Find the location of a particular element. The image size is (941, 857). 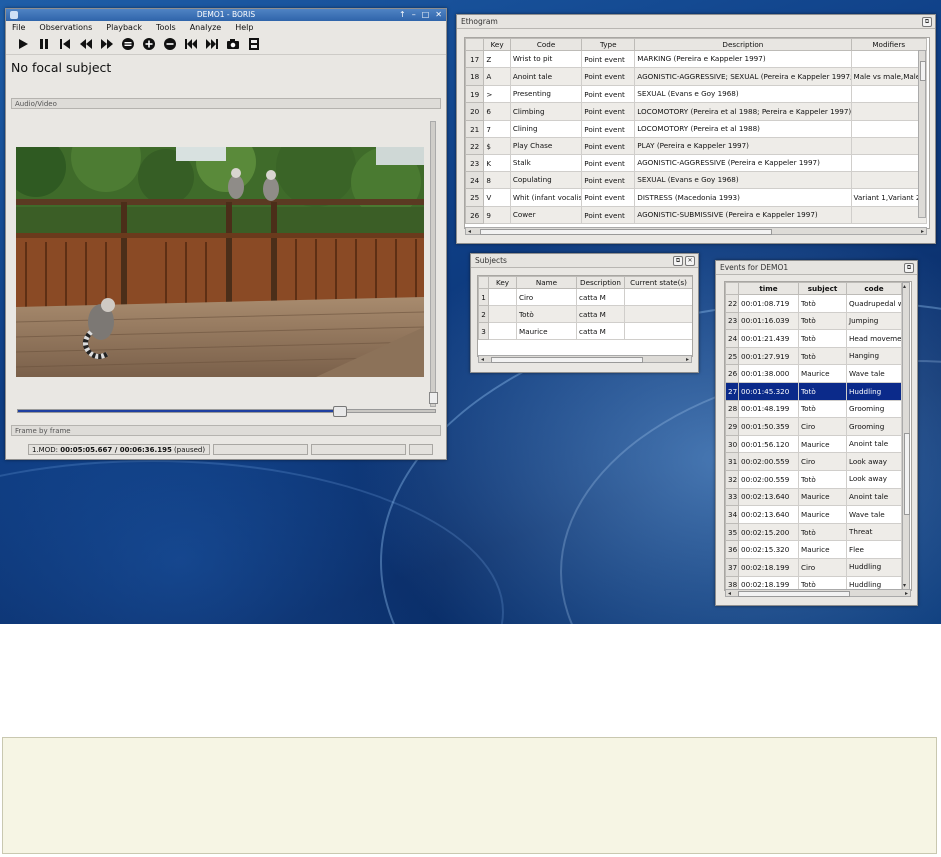

subject-row: 2 Totò catta M is located at coordinates (585, 314).